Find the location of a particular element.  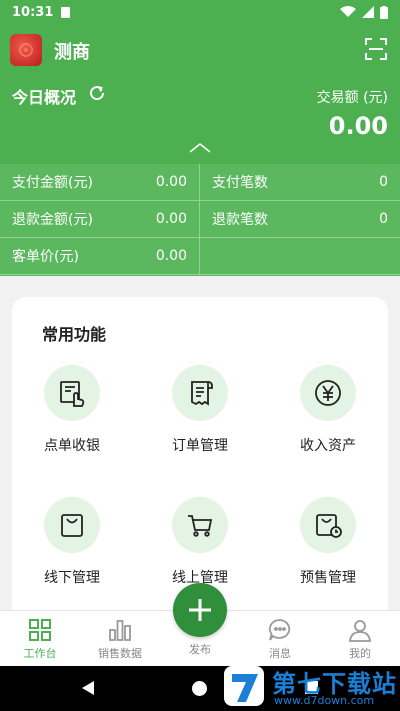

presale-bag-icon is located at coordinates (329, 526).